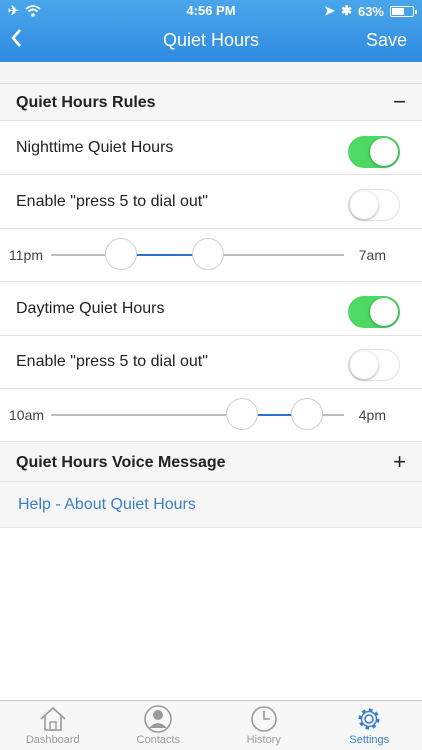 The image size is (422, 750). I want to click on gear-icon, so click(369, 719).